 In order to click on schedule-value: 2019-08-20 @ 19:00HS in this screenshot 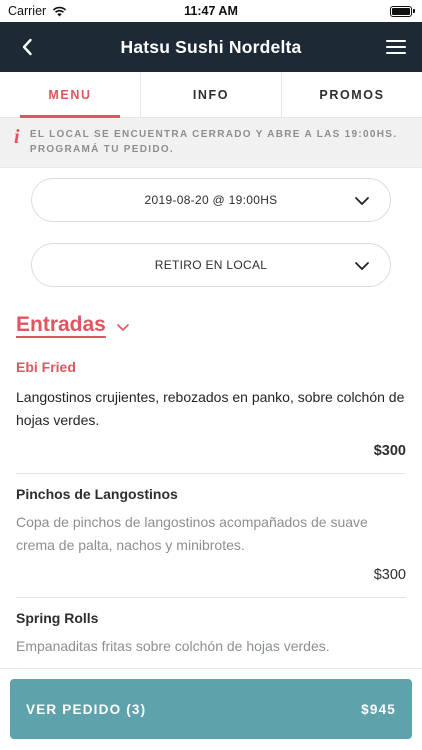, I will do `click(211, 200)`.